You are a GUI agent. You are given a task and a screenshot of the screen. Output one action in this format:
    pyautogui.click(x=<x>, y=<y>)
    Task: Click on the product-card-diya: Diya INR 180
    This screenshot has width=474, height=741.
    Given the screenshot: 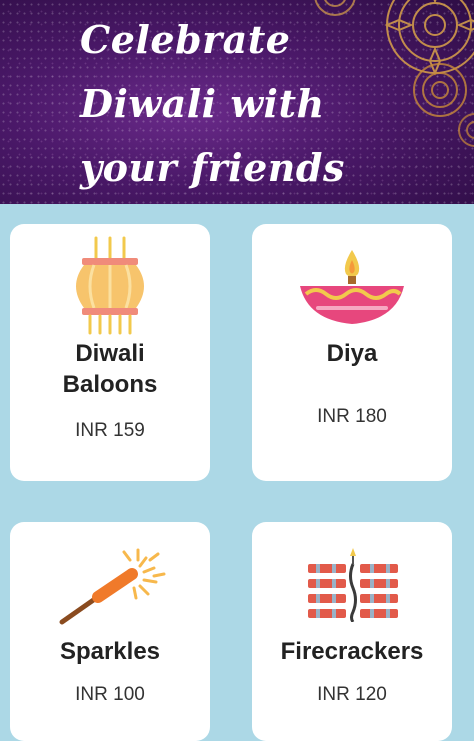 What is the action you would take?
    pyautogui.click(x=352, y=352)
    